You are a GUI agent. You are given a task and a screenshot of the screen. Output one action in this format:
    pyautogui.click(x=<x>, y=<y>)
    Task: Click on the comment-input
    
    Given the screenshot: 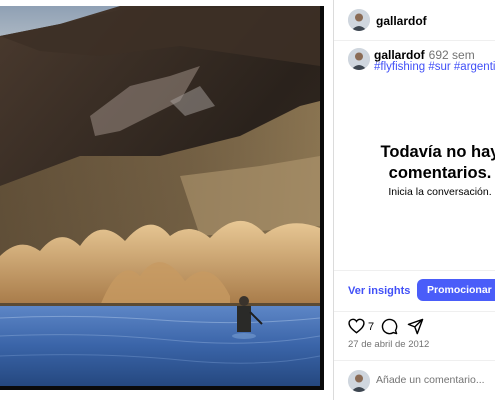 What is the action you would take?
    pyautogui.click(x=435, y=380)
    